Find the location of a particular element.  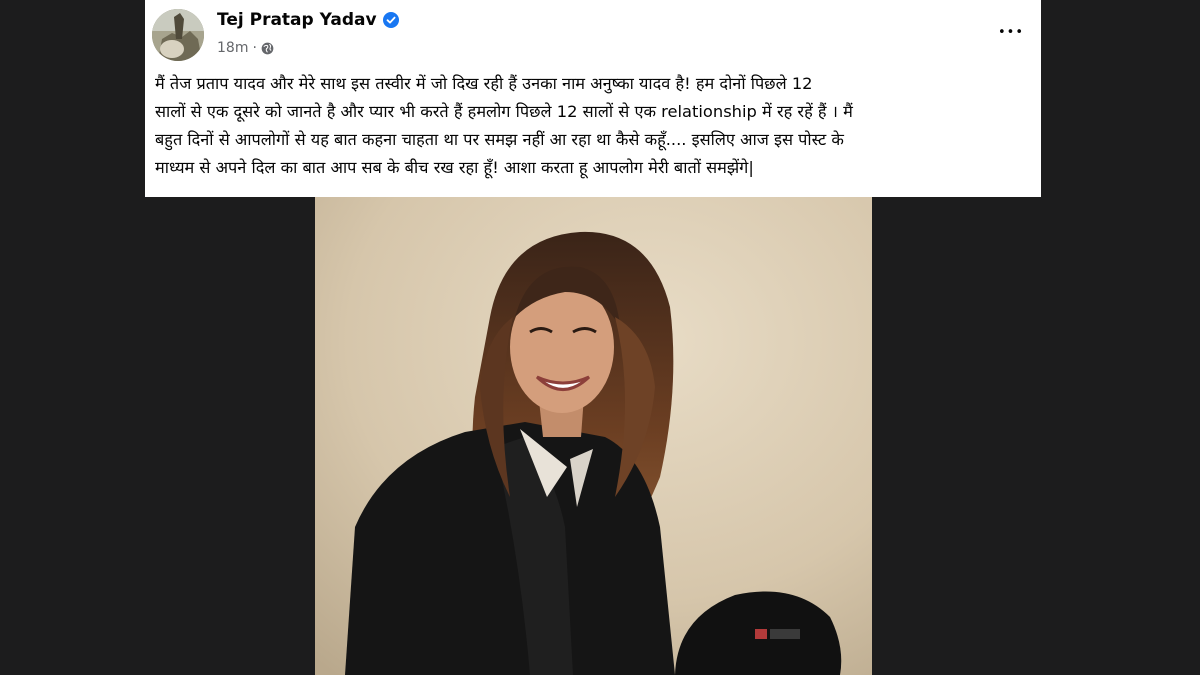

verified-badge-icon is located at coordinates (390, 20).